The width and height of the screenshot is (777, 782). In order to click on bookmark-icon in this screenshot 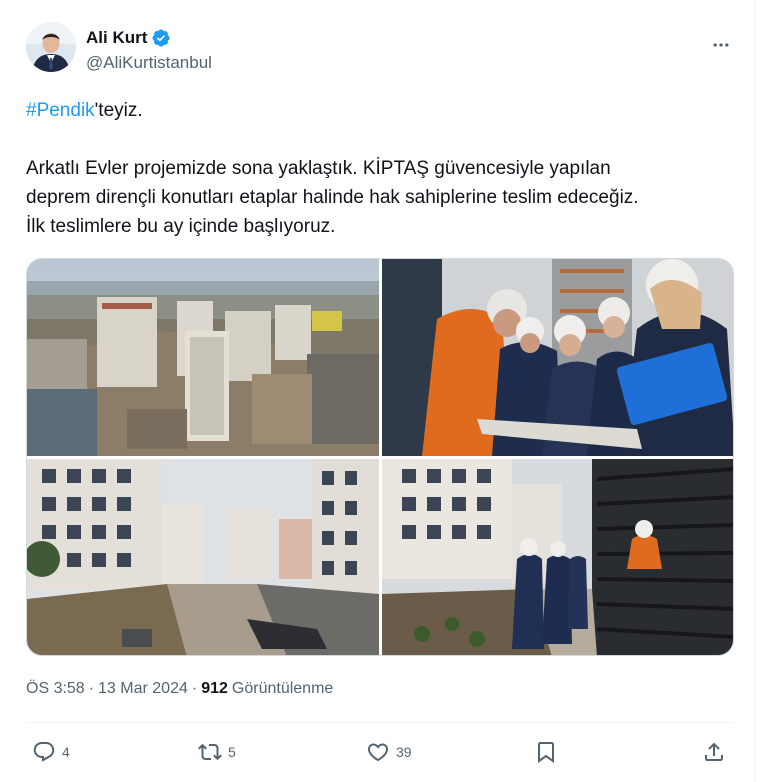, I will do `click(546, 752)`.